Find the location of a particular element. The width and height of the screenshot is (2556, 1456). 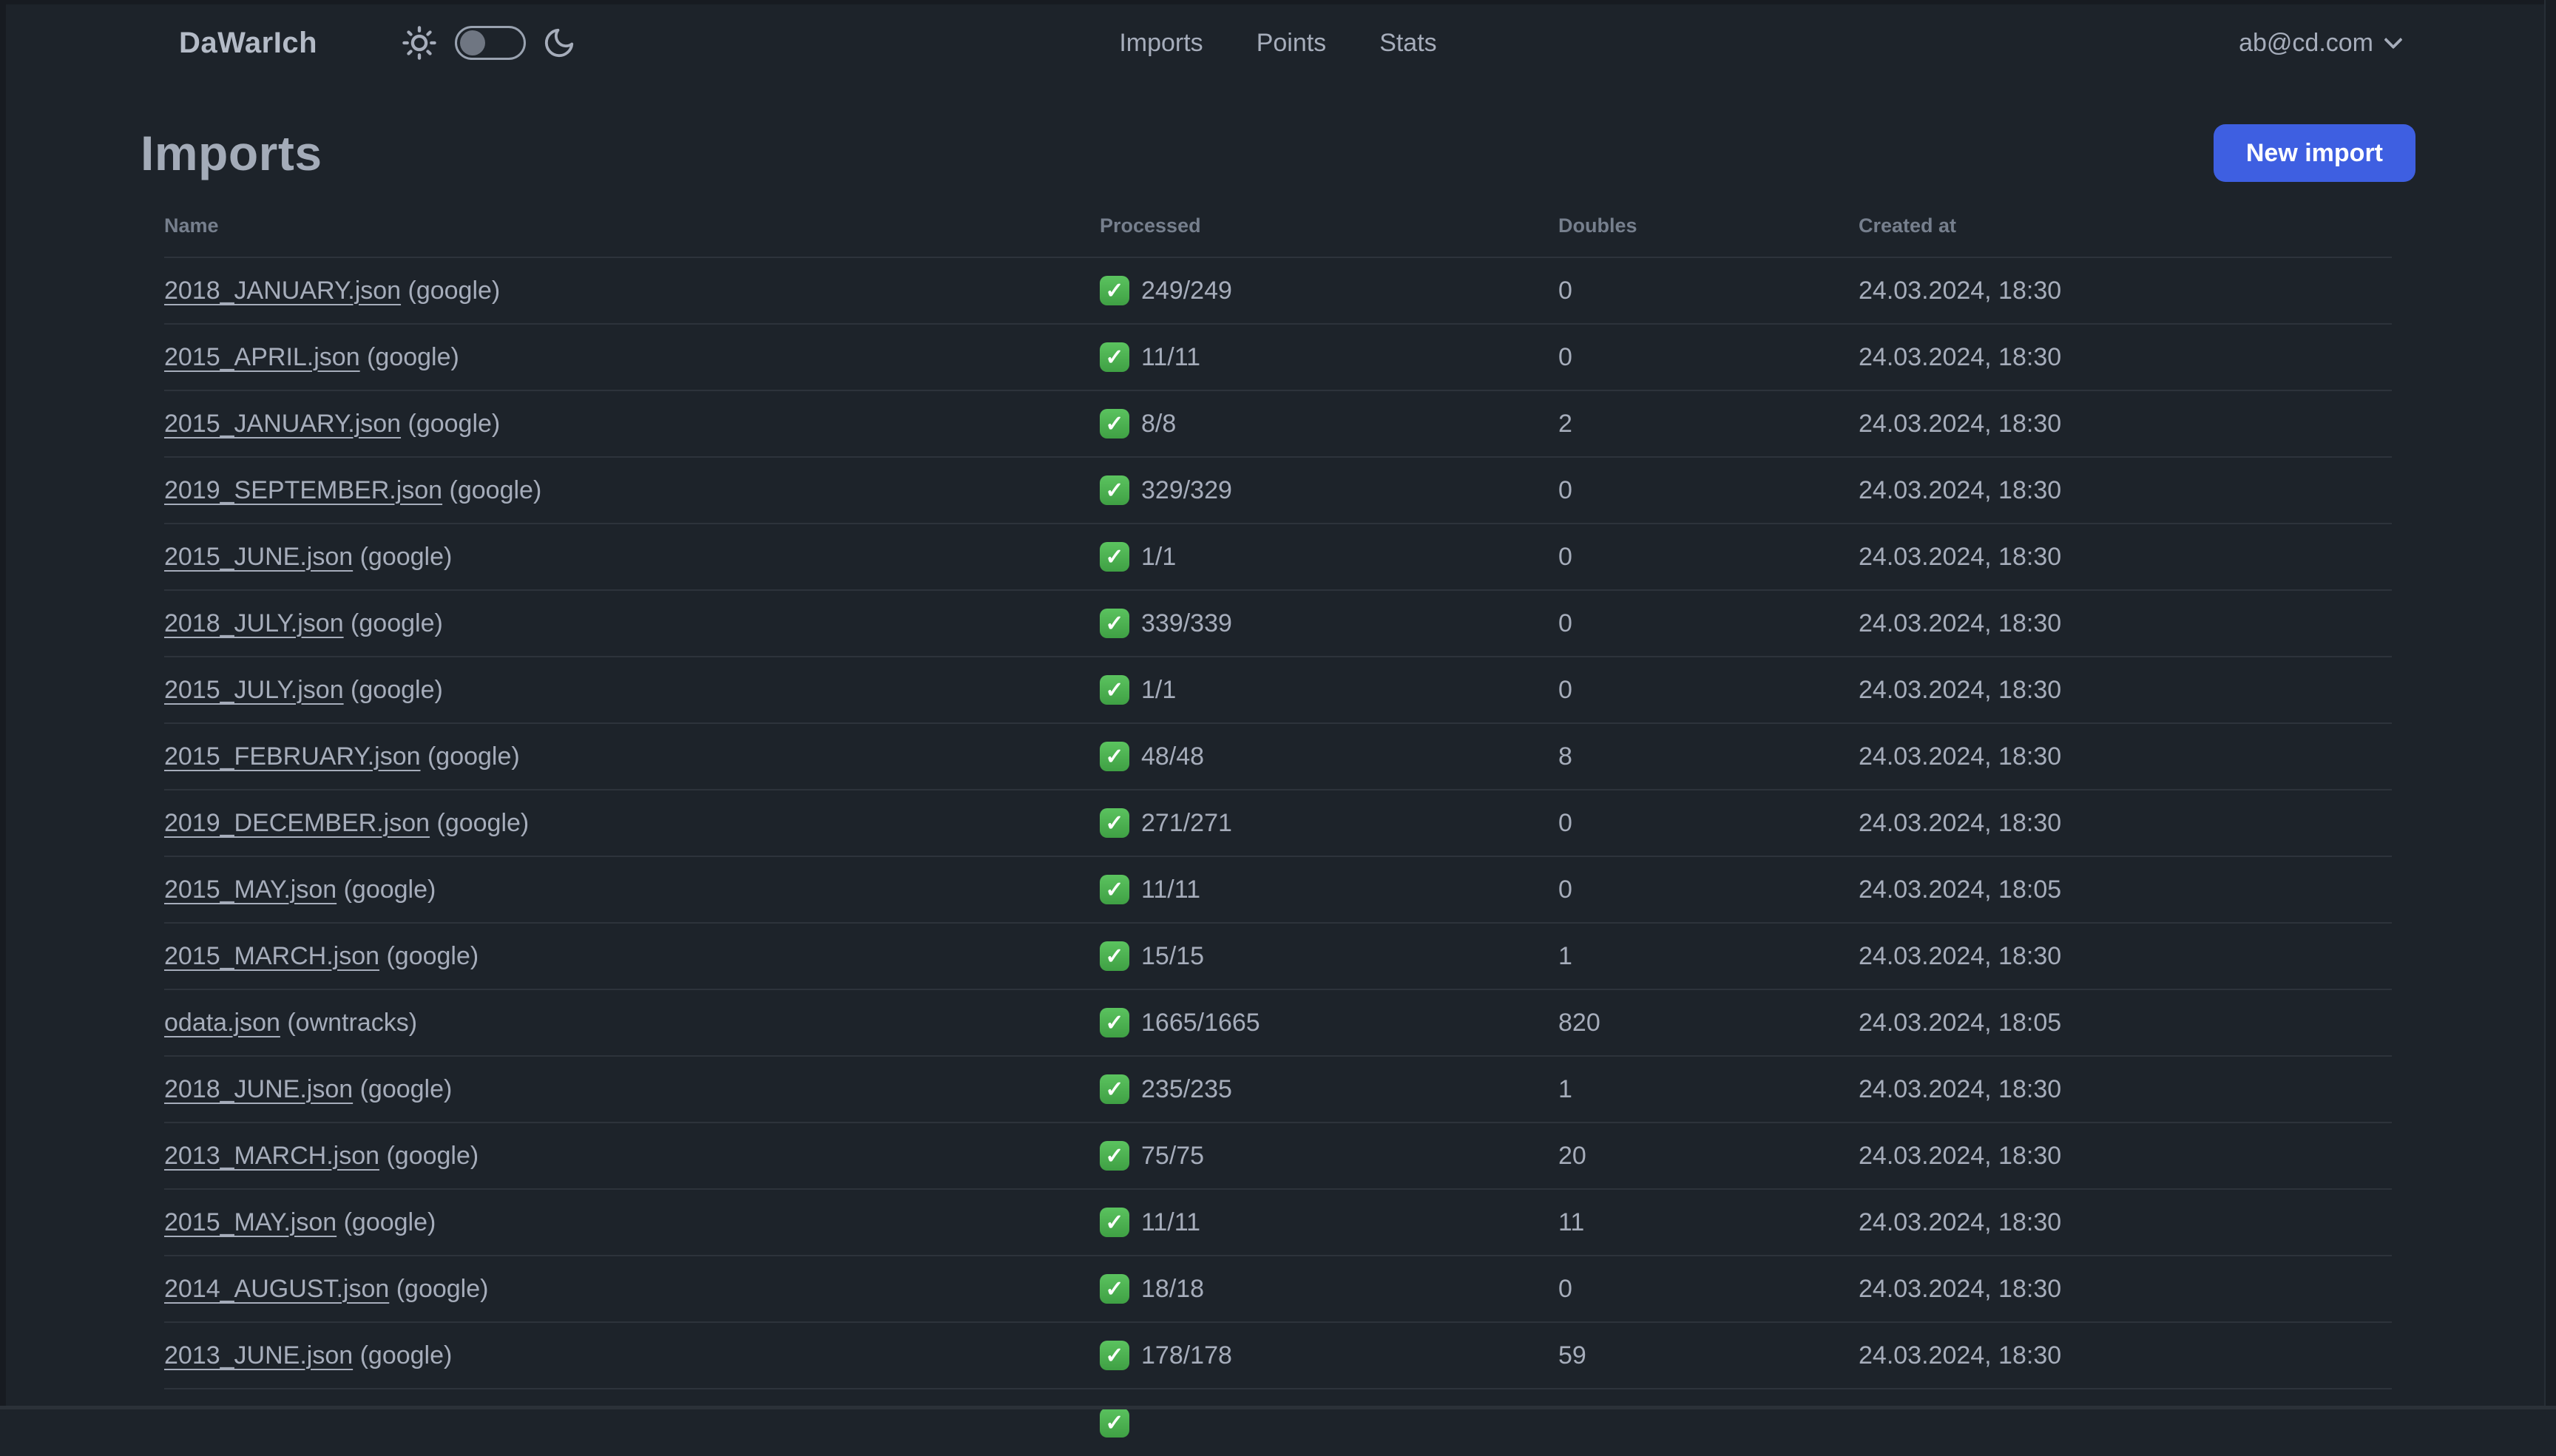

import-file-link: 2015_MARCH.json is located at coordinates (271, 956).